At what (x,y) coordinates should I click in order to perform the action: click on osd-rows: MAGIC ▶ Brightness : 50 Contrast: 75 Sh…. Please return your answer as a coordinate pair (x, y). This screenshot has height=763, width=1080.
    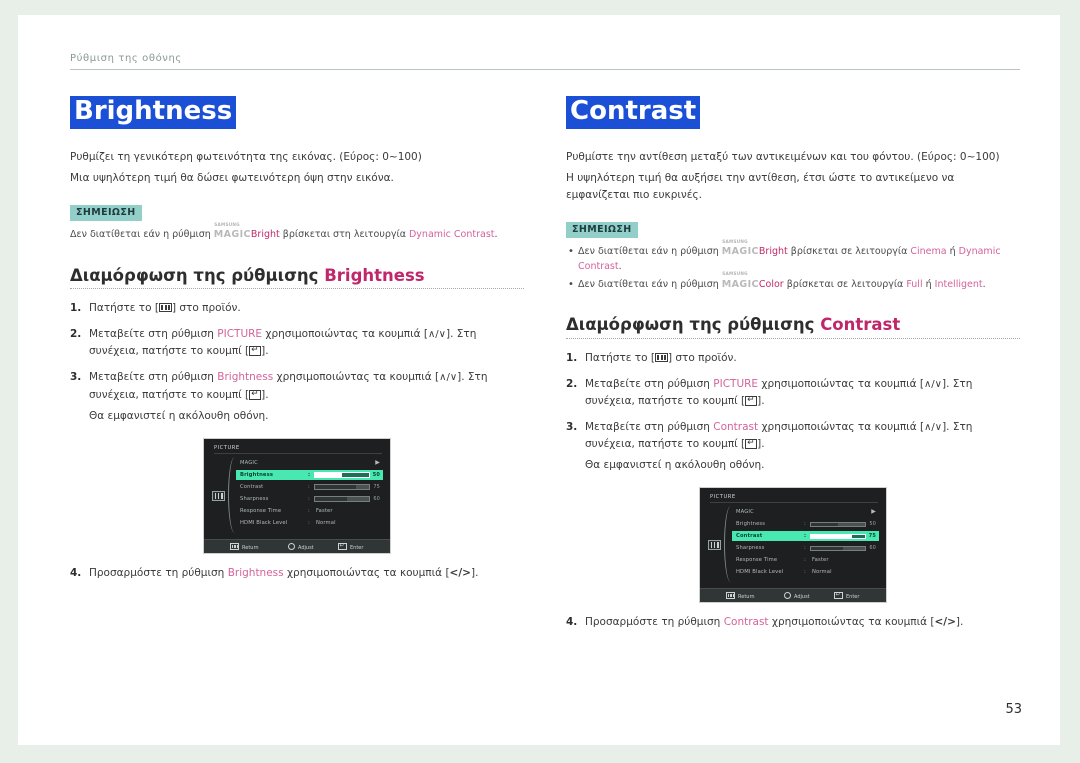
    Looking at the image, I should click on (806, 542).